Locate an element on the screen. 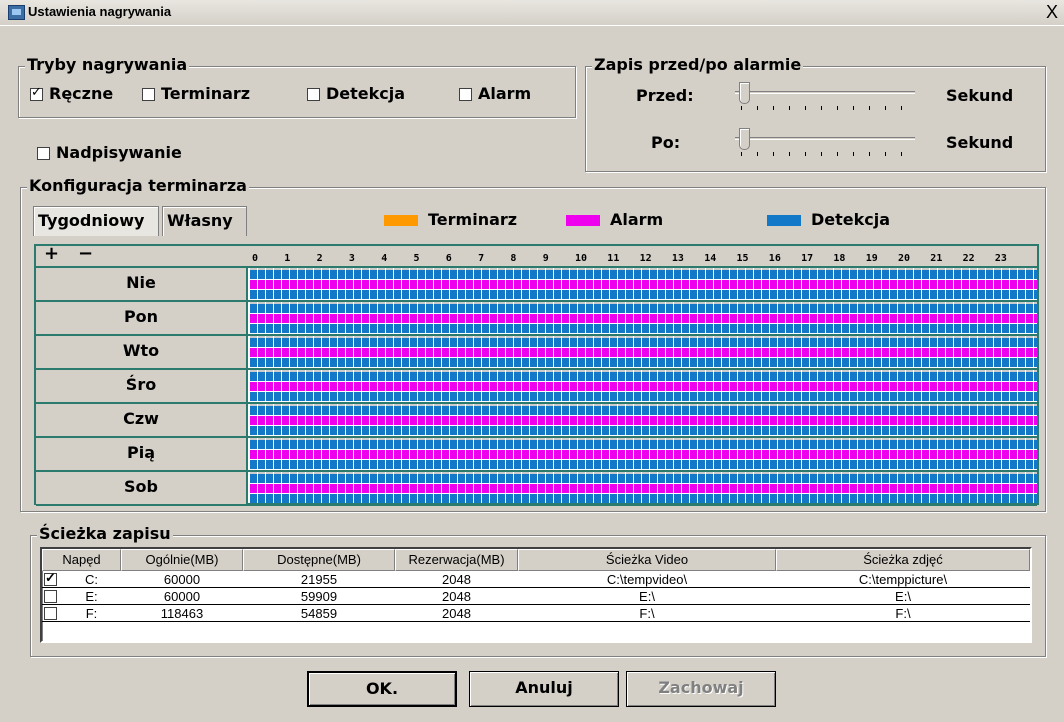  before-unit-label: Sekund is located at coordinates (980, 95).